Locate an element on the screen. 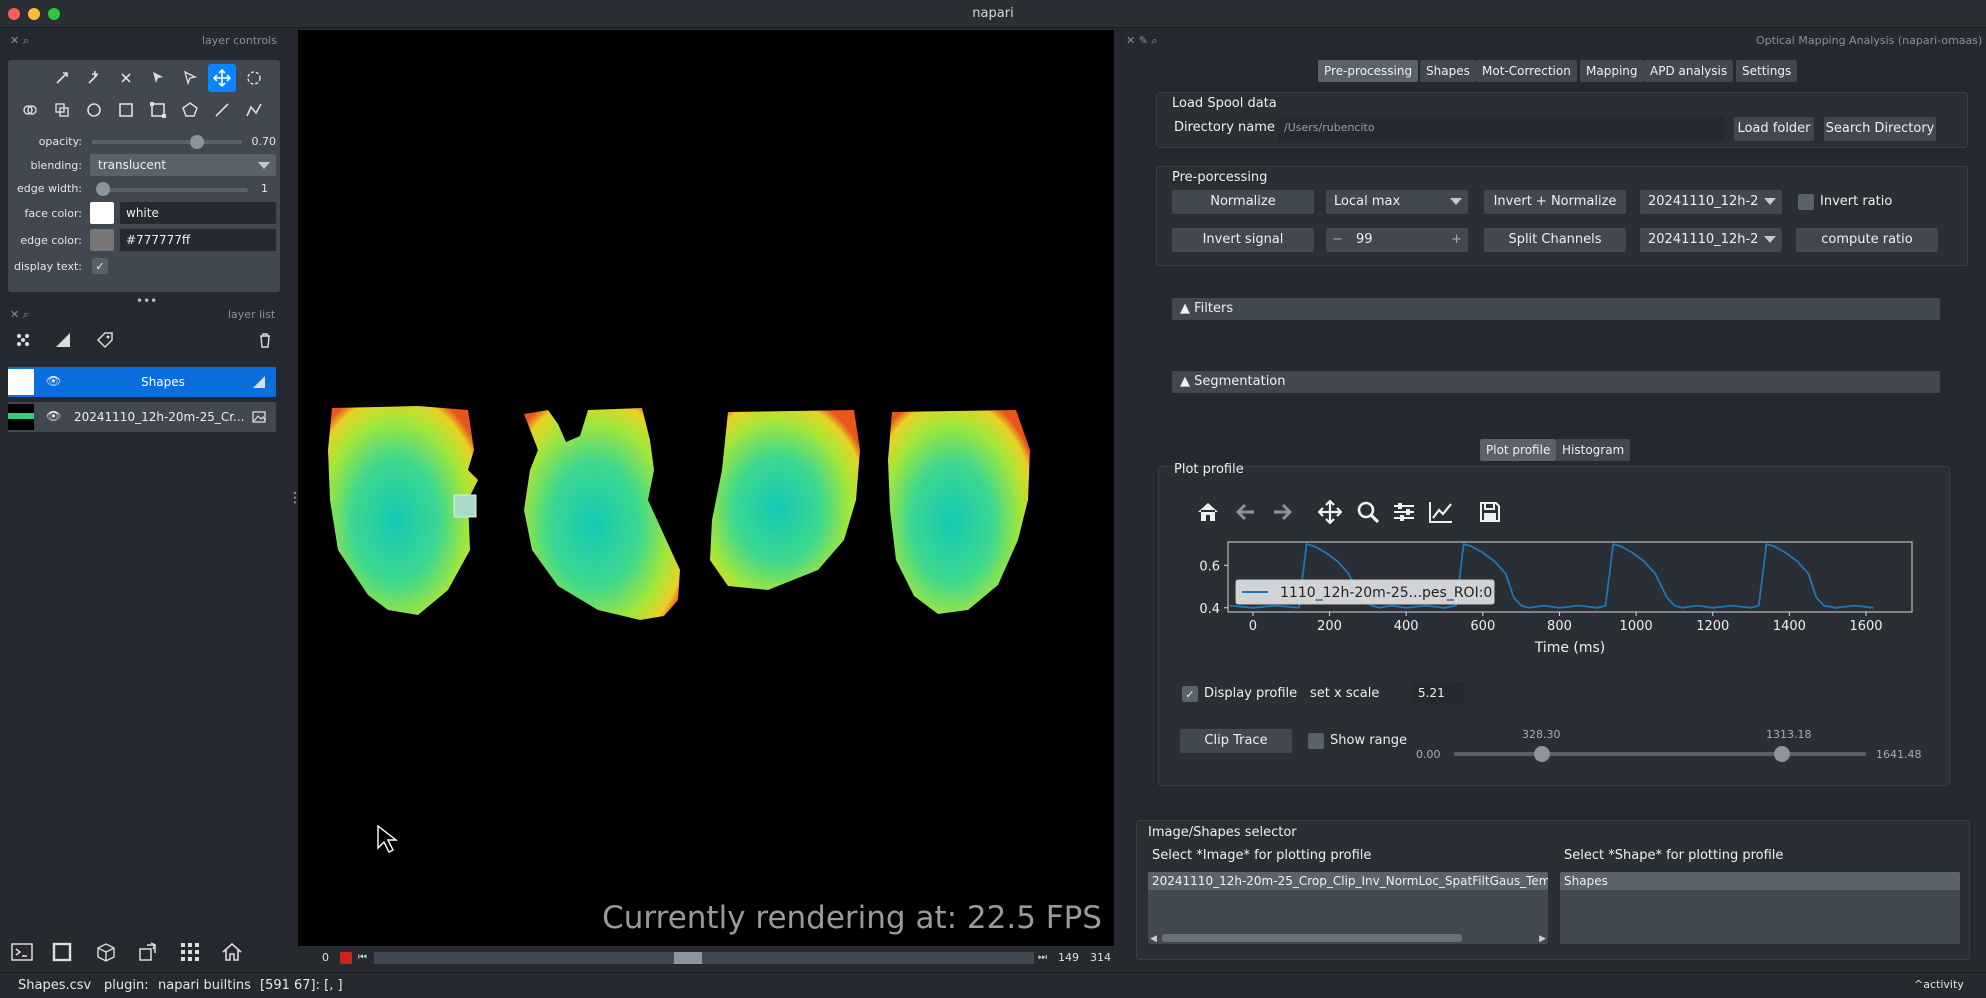 This screenshot has width=1986, height=998. layer-list-dock-icons: ✕ ⌕ is located at coordinates (19, 315).